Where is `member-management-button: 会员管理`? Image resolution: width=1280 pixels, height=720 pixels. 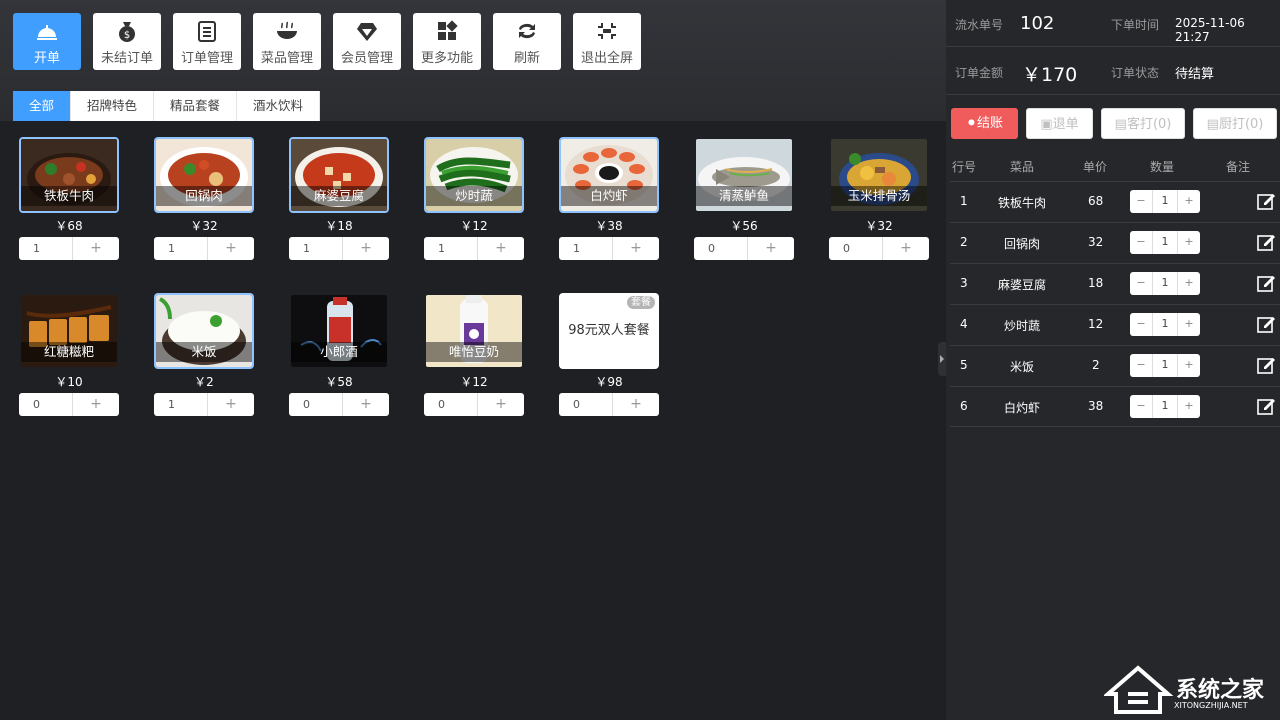
member-management-button: 会员管理 is located at coordinates (367, 41).